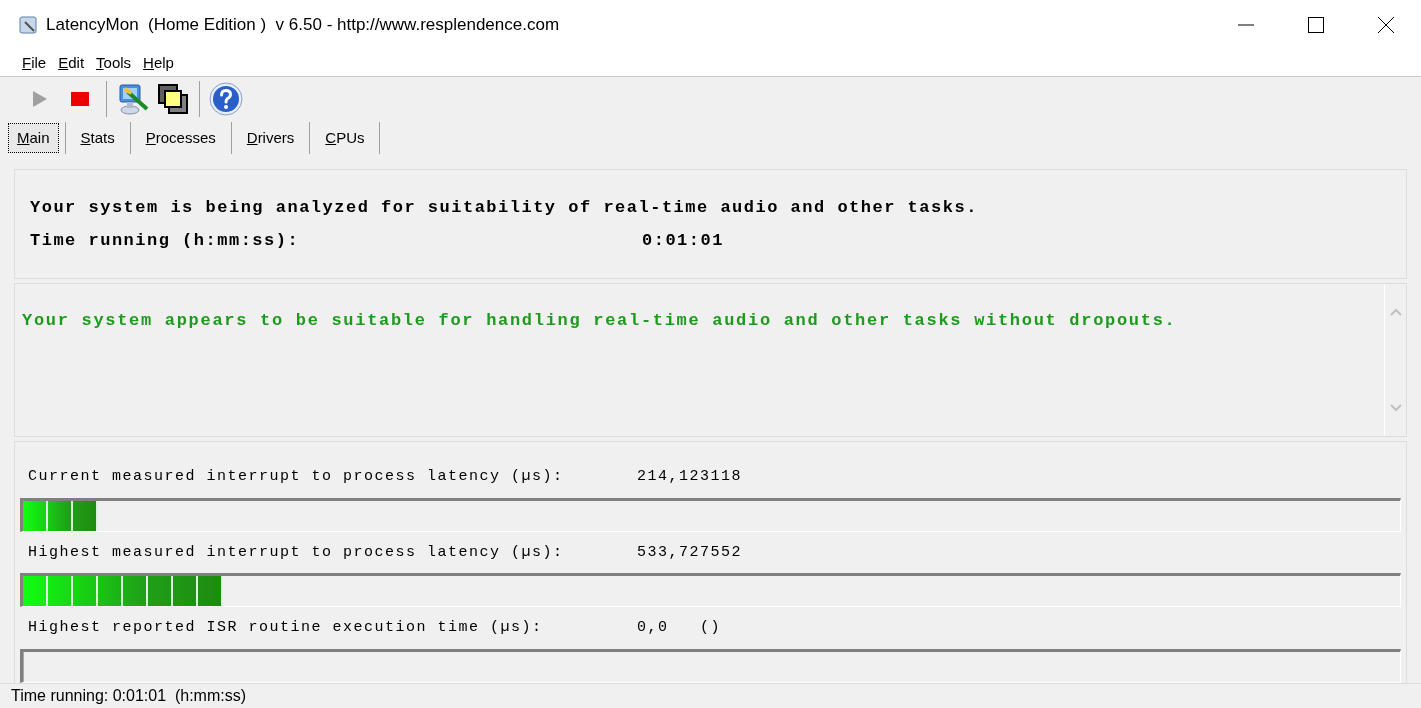 The height and width of the screenshot is (708, 1421). Describe the element at coordinates (689, 477) in the screenshot. I see `meter-value: 214,123118` at that location.